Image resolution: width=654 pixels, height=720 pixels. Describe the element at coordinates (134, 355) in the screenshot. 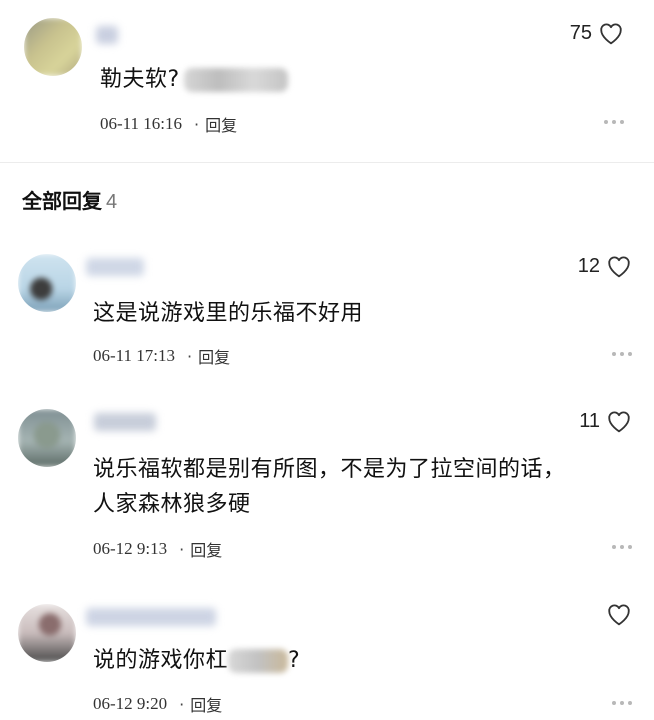

I see `timestamp: 06-11 17:13` at that location.